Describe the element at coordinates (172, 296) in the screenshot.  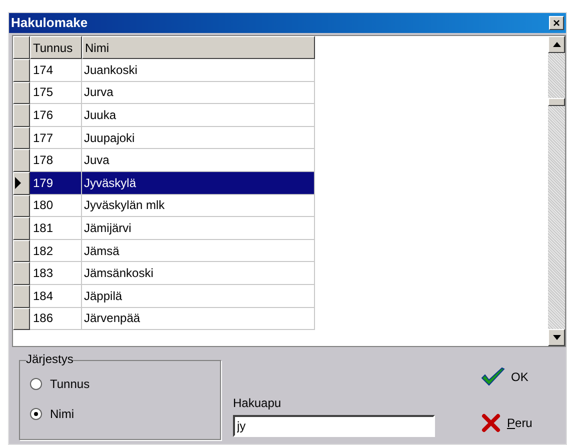
I see `table-row: 184 Jäppilä` at that location.